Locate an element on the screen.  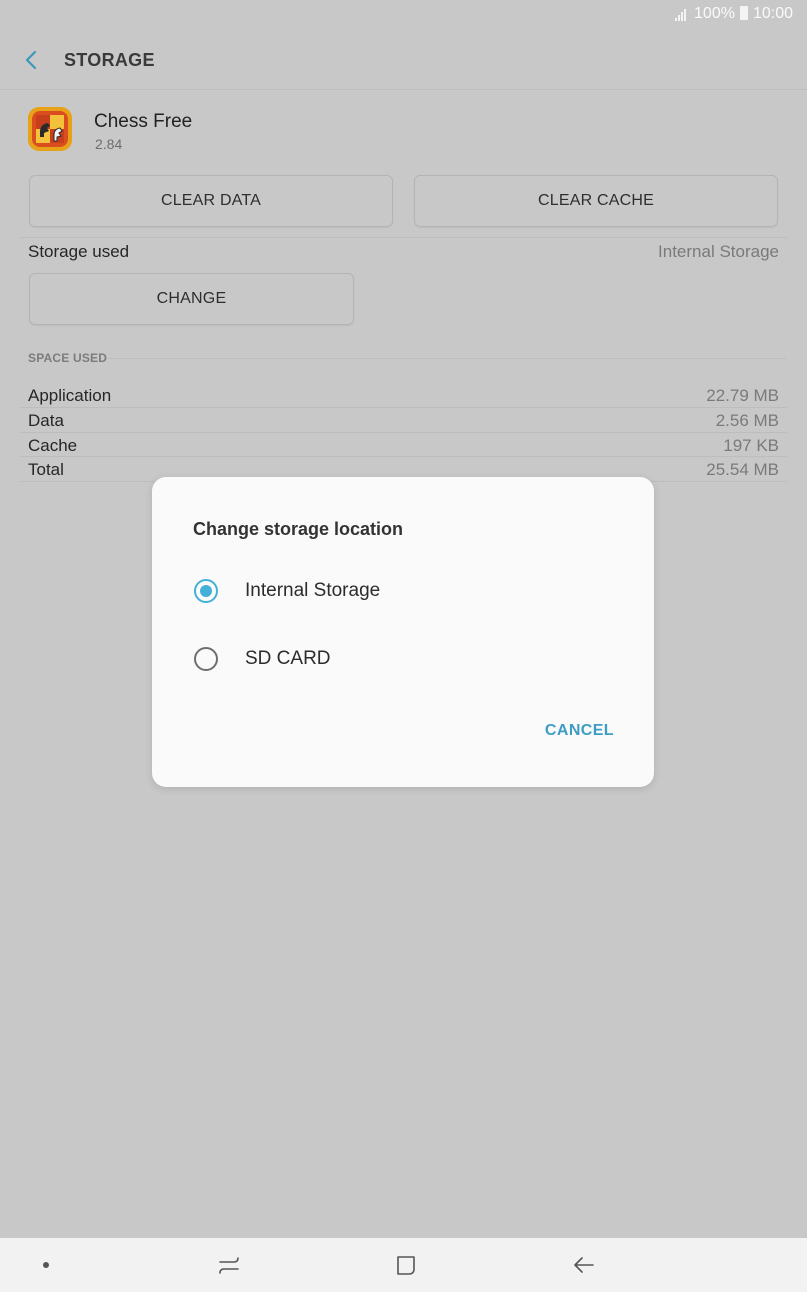
chess-app-icon is located at coordinates (50, 129).